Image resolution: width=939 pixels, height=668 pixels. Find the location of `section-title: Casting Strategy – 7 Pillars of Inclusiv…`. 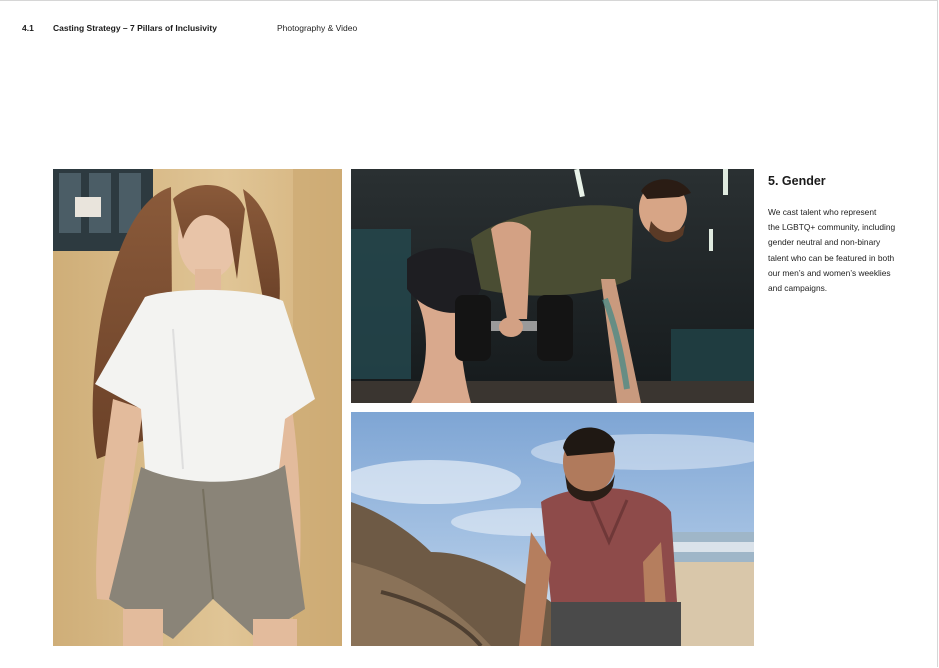

section-title: Casting Strategy – 7 Pillars of Inclusiv… is located at coordinates (135, 28).